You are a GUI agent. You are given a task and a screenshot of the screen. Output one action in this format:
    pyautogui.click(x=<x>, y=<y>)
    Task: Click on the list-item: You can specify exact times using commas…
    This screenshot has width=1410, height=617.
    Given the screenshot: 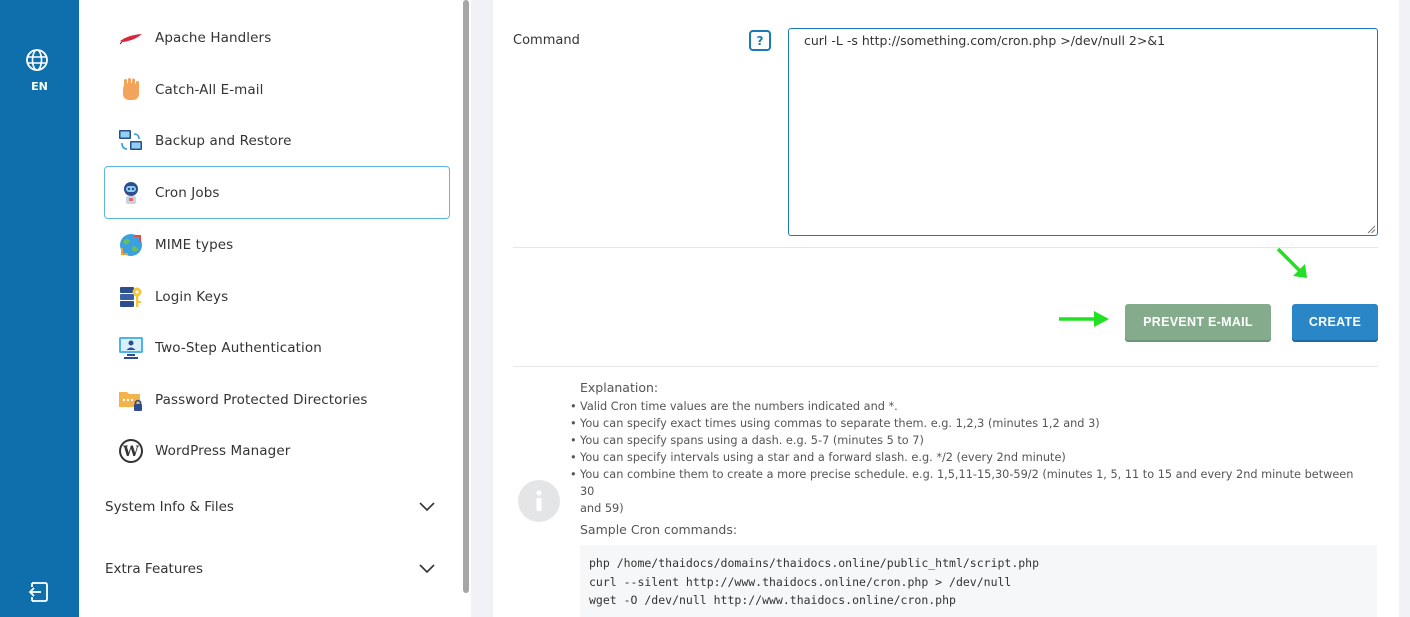 What is the action you would take?
    pyautogui.click(x=965, y=423)
    